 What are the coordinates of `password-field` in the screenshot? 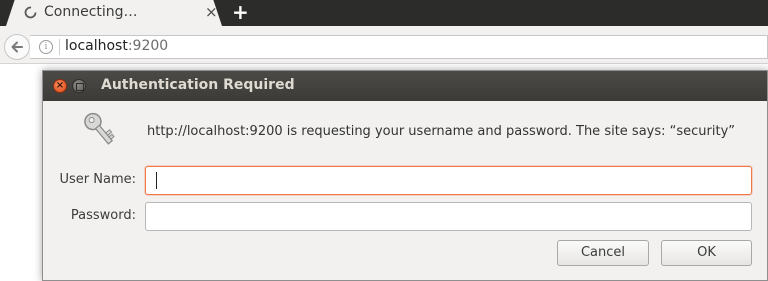 It's located at (448, 216).